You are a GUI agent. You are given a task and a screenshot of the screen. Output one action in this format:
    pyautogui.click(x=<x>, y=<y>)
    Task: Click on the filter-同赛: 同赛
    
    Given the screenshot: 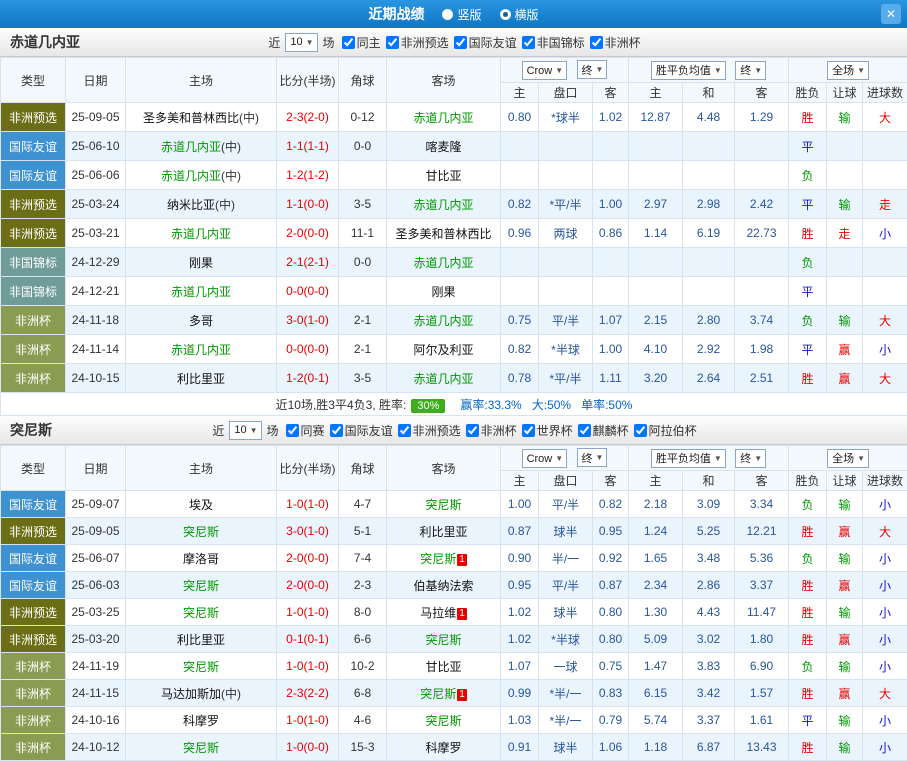 What is the action you would take?
    pyautogui.click(x=305, y=430)
    